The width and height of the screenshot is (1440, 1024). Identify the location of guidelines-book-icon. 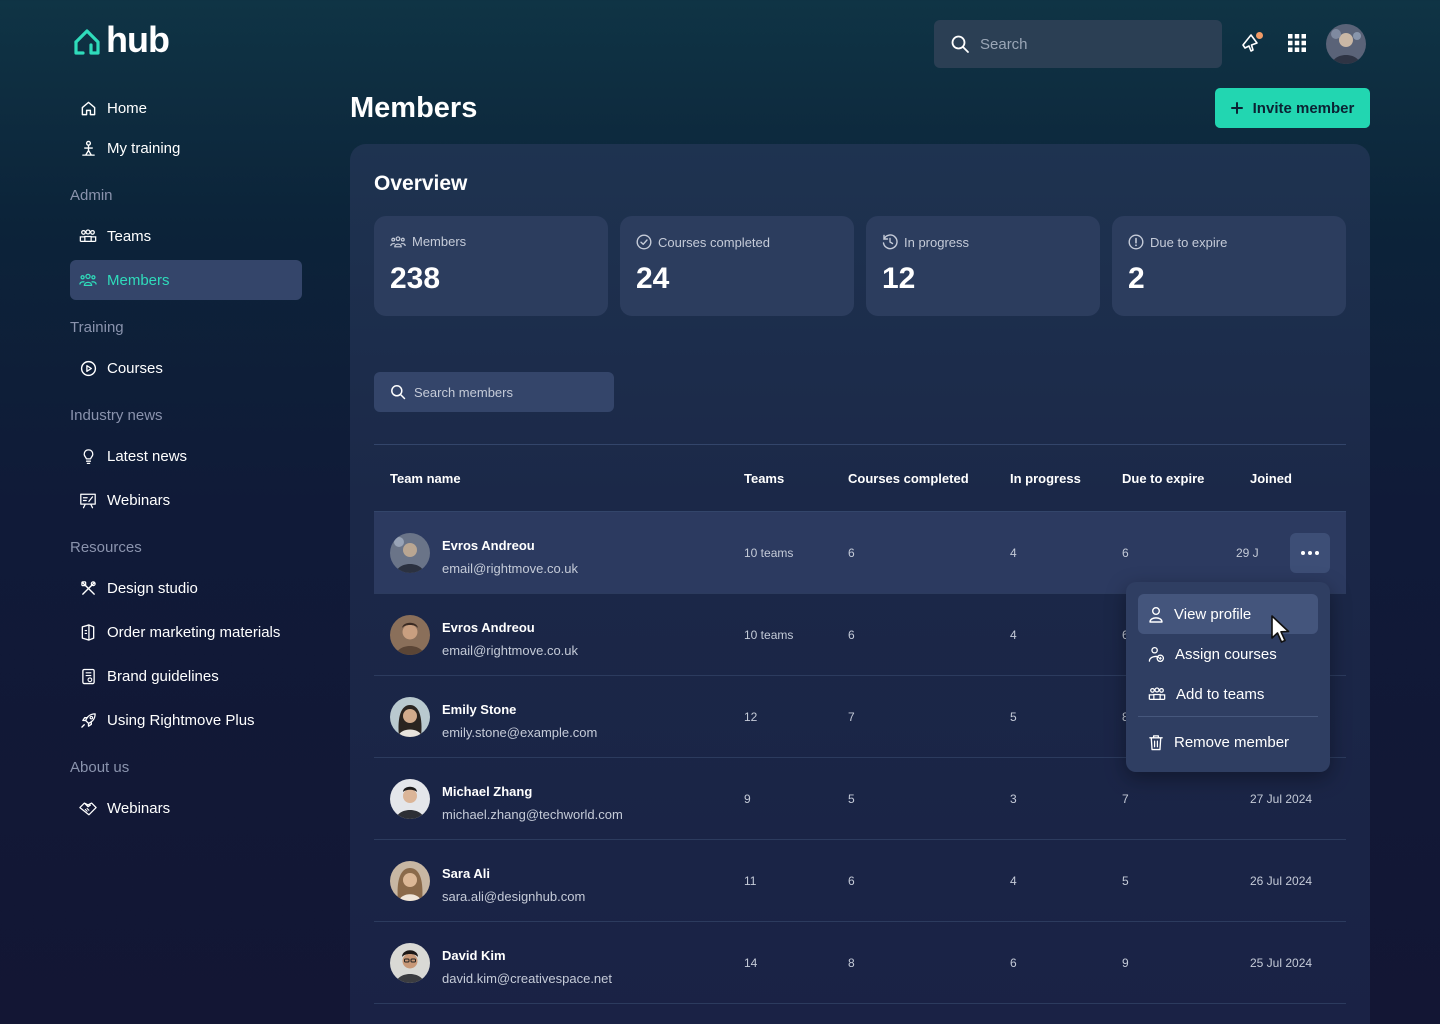
(88, 676).